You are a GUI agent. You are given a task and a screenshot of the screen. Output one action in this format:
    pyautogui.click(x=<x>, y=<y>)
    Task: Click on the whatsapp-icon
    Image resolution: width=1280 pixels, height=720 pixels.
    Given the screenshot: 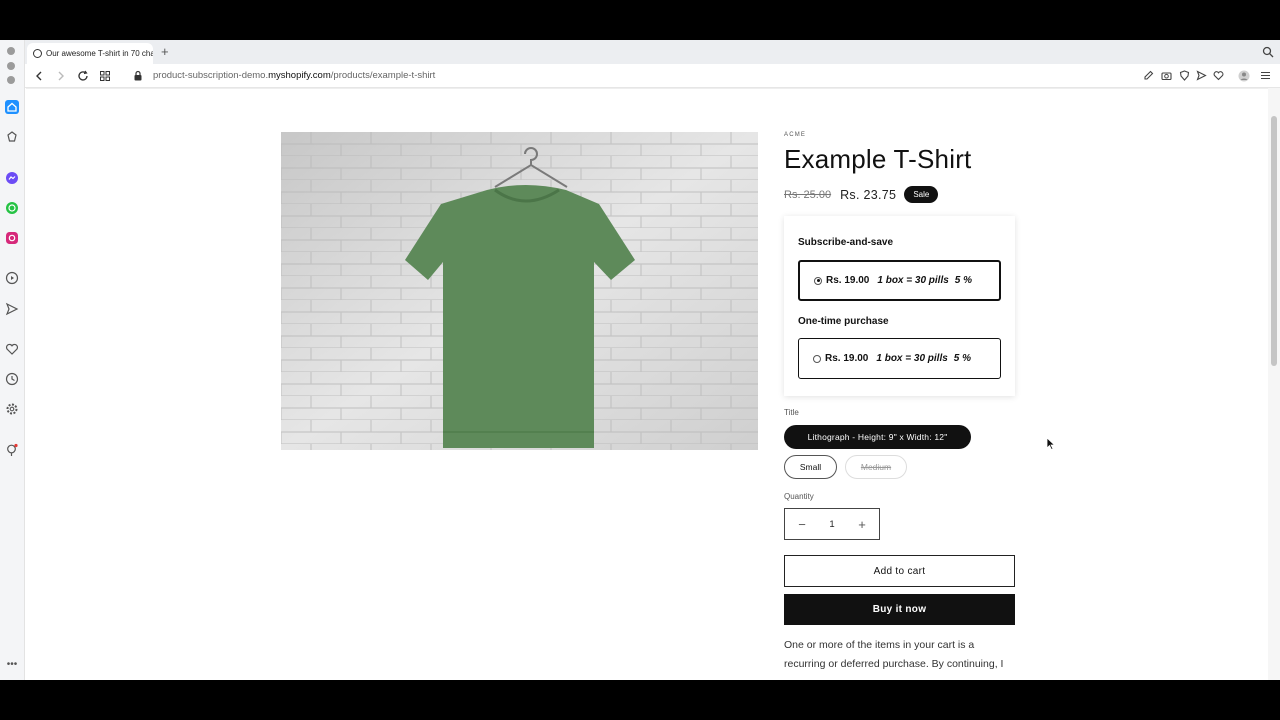 What is the action you would take?
    pyautogui.click(x=12, y=208)
    